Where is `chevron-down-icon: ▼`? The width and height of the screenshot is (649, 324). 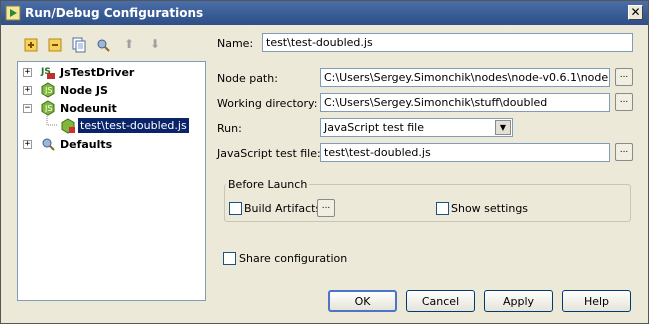 chevron-down-icon: ▼ is located at coordinates (503, 127).